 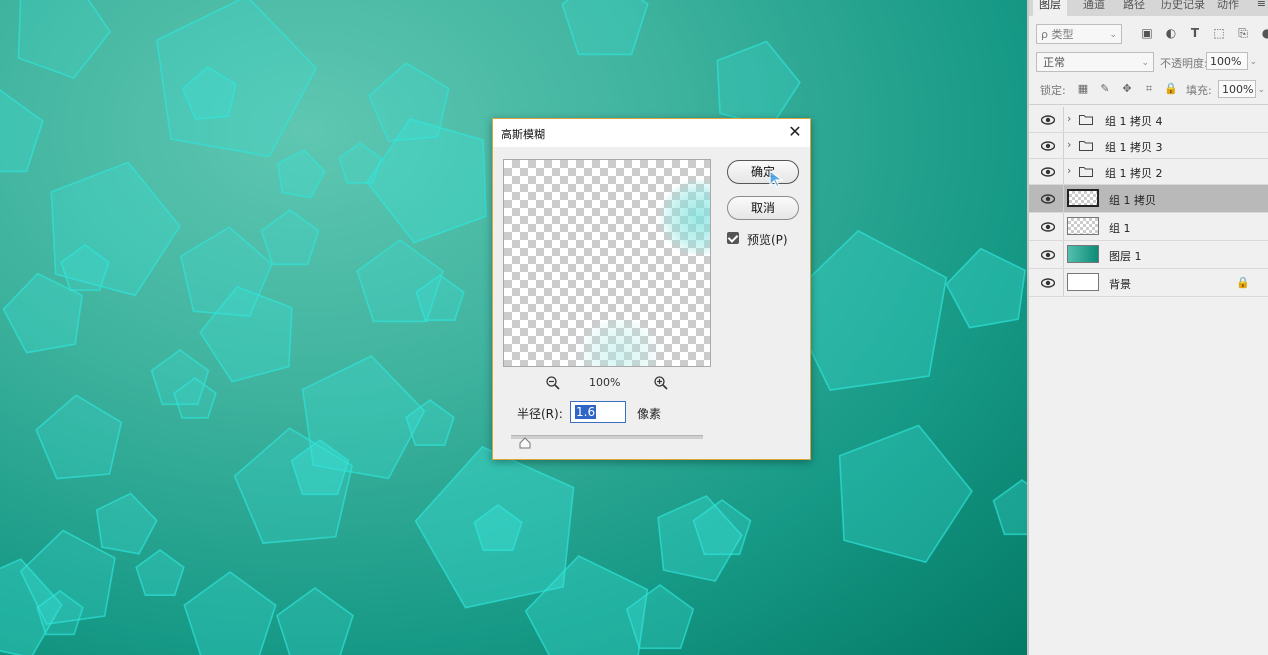 I want to click on type-filter-icon: T, so click(x=1195, y=33).